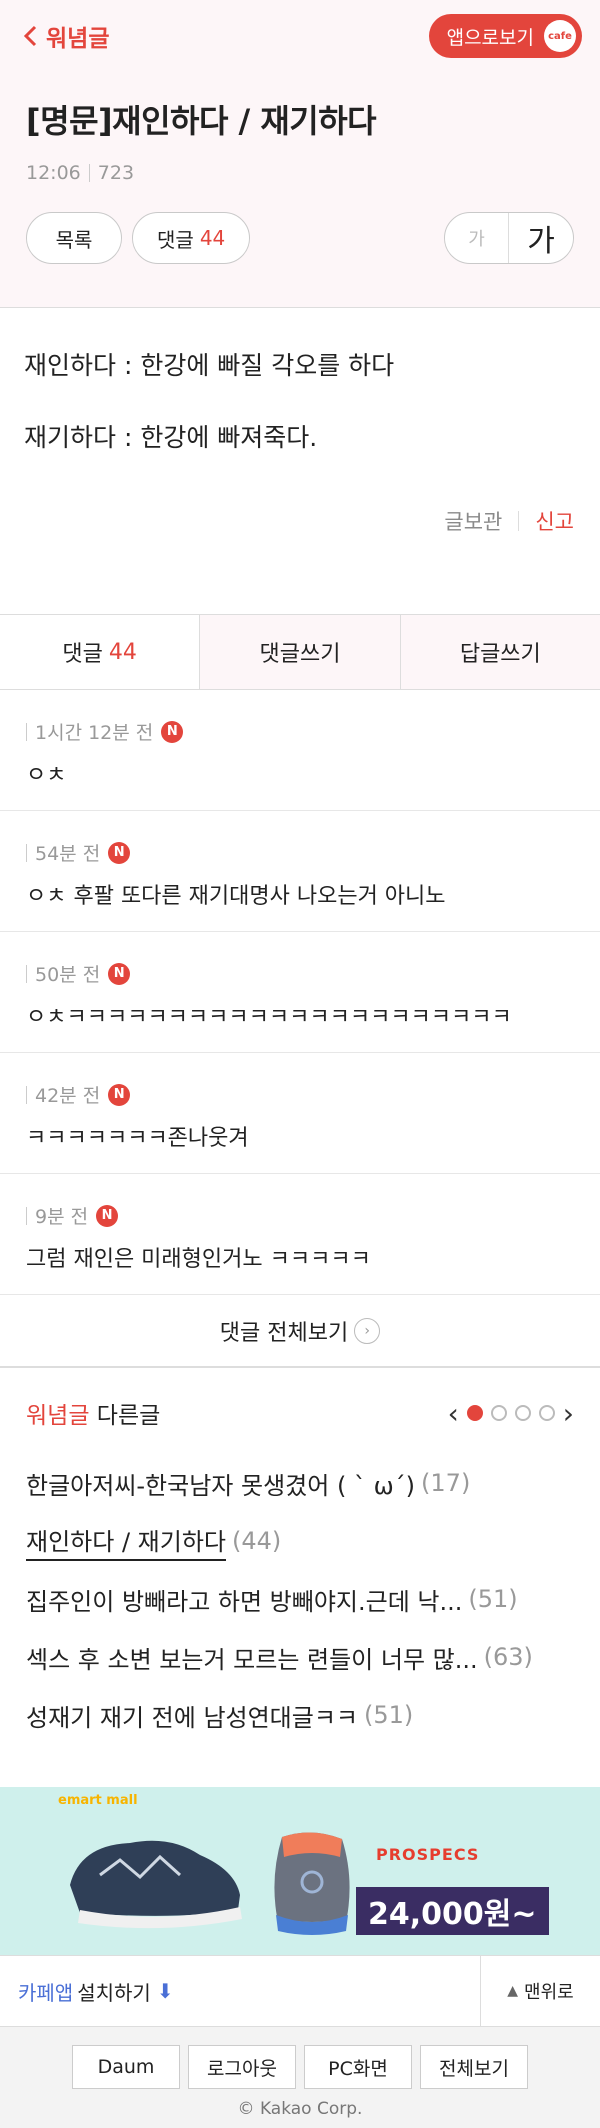 This screenshot has width=600, height=2128. I want to click on other-post-title: 한글아저씨-한국남자 못생겼어 ( ` ω´), so click(221, 1485).